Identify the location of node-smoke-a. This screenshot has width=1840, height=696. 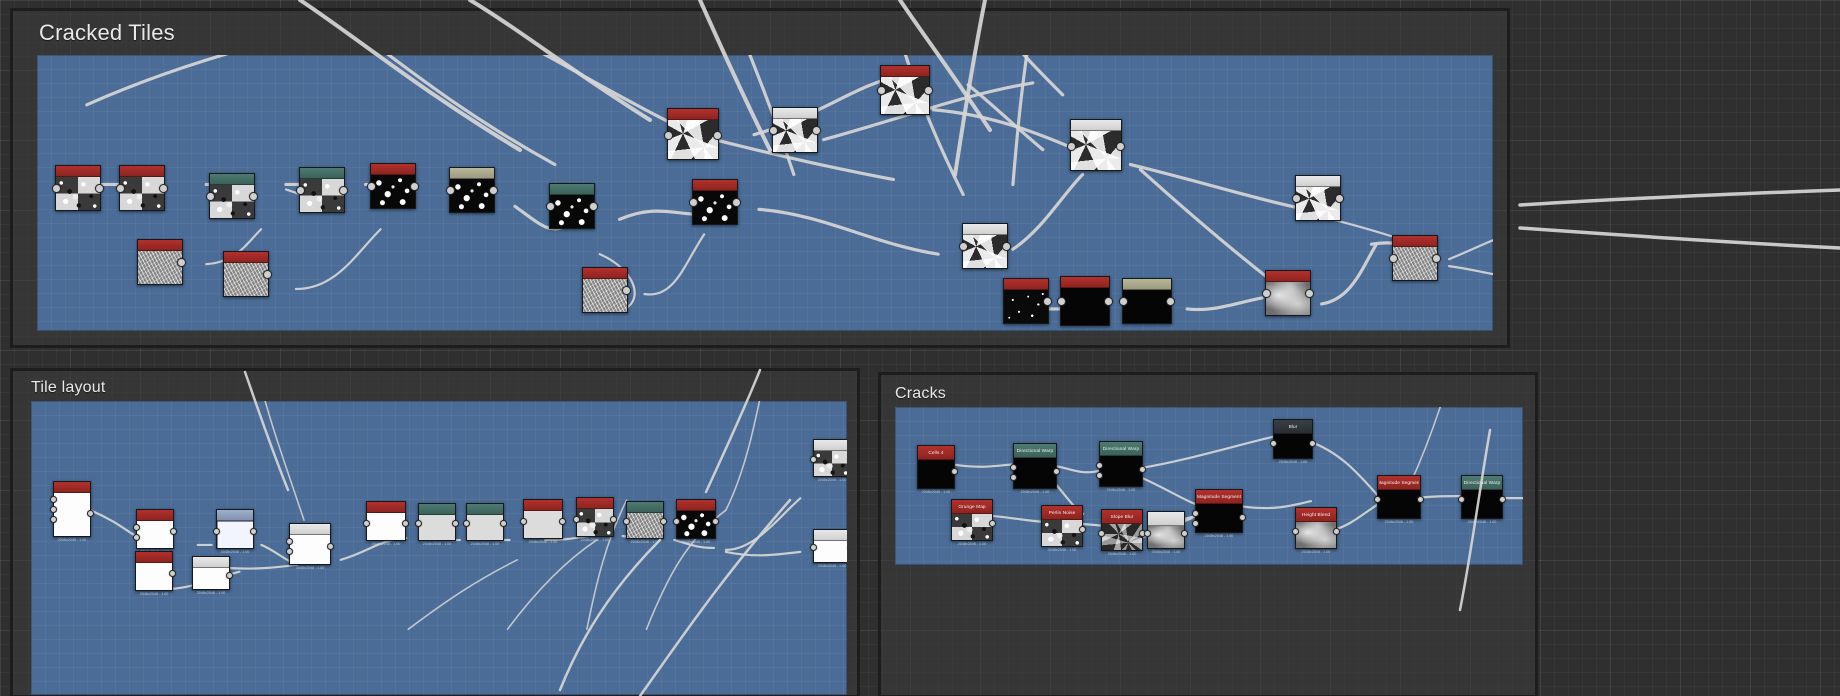
(1288, 293).